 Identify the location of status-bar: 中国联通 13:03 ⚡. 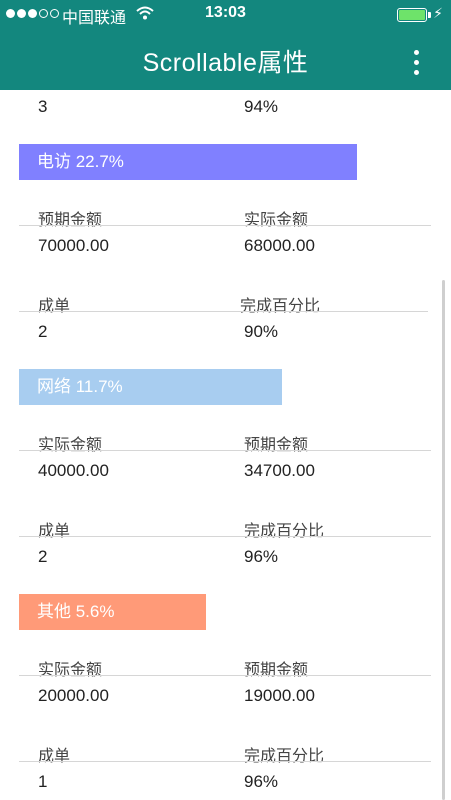
(225, 15).